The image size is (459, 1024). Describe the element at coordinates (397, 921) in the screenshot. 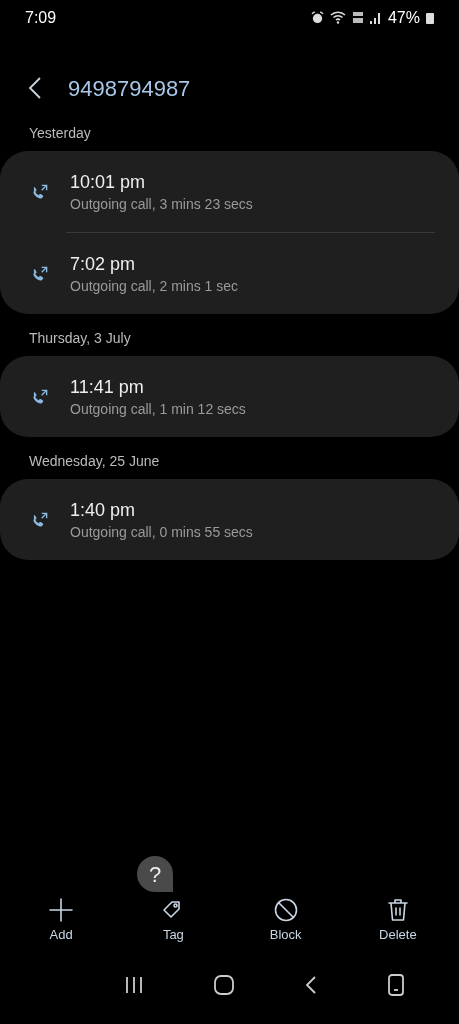

I see `action-button: Delete` at that location.